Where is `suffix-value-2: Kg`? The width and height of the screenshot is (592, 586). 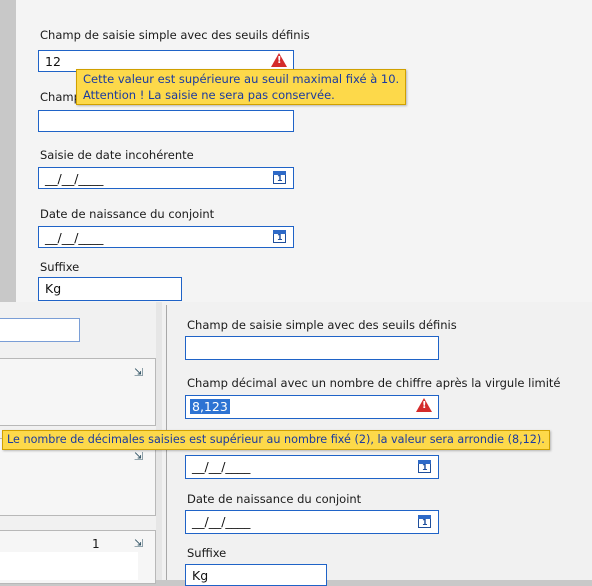 suffix-value-2: Kg is located at coordinates (200, 575).